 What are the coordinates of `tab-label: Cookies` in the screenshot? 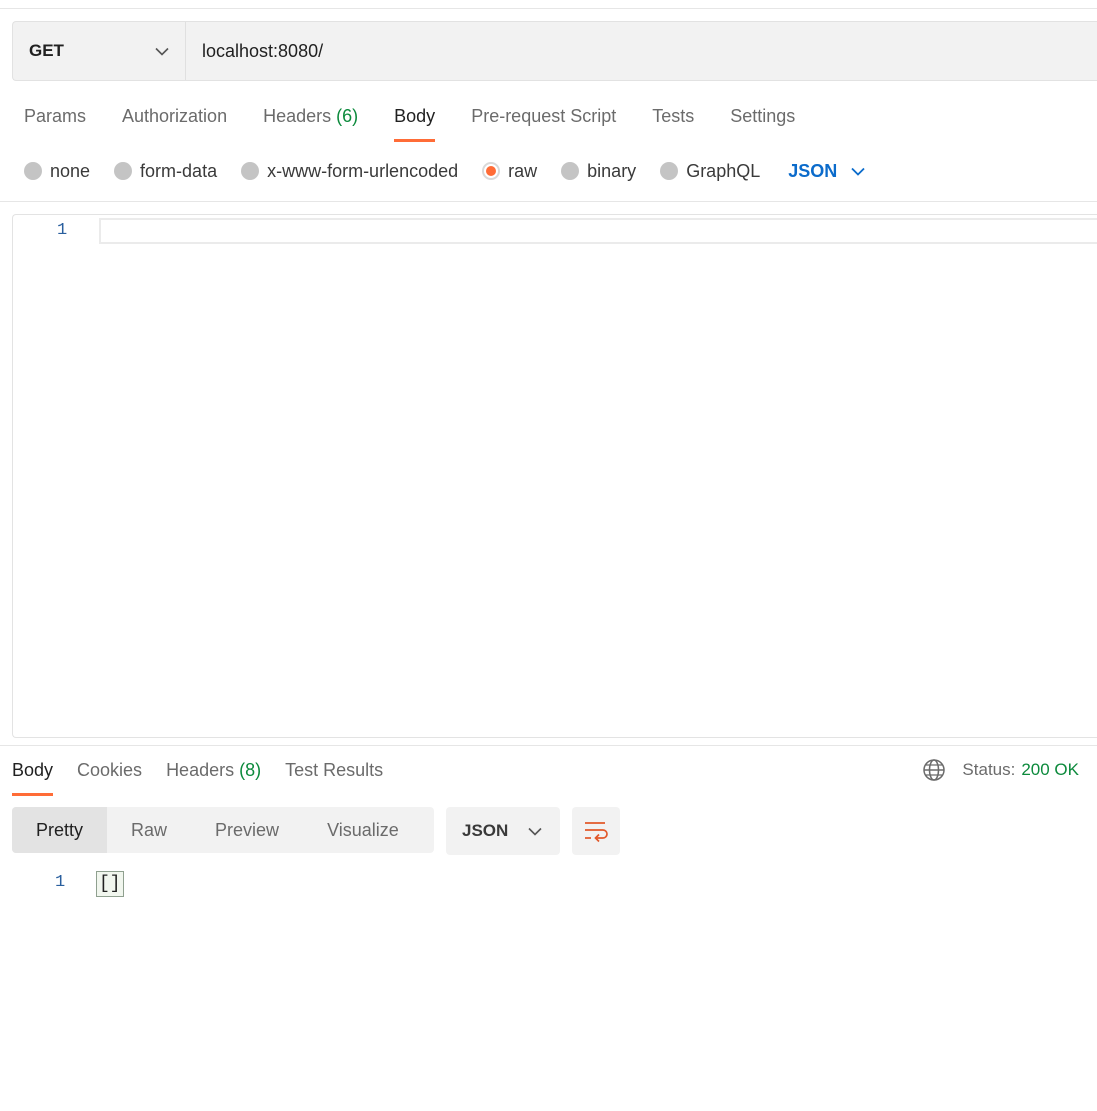 It's located at (110, 770).